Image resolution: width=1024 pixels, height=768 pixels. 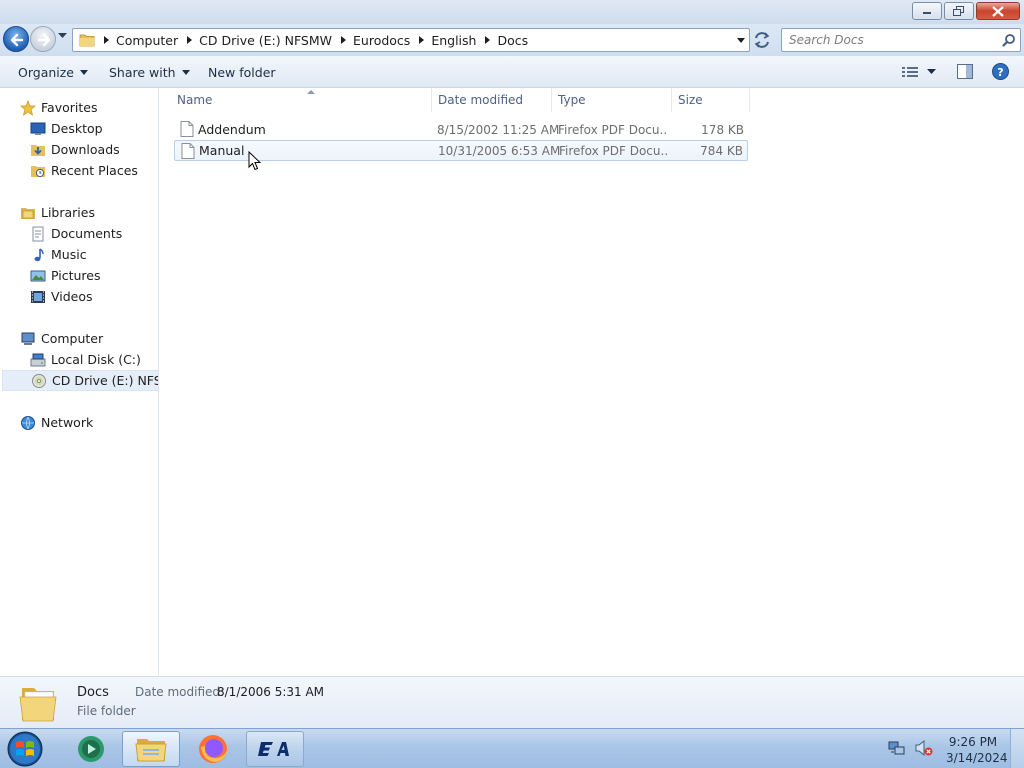 What do you see at coordinates (56, 422) in the screenshot?
I see `nav-network: Network` at bounding box center [56, 422].